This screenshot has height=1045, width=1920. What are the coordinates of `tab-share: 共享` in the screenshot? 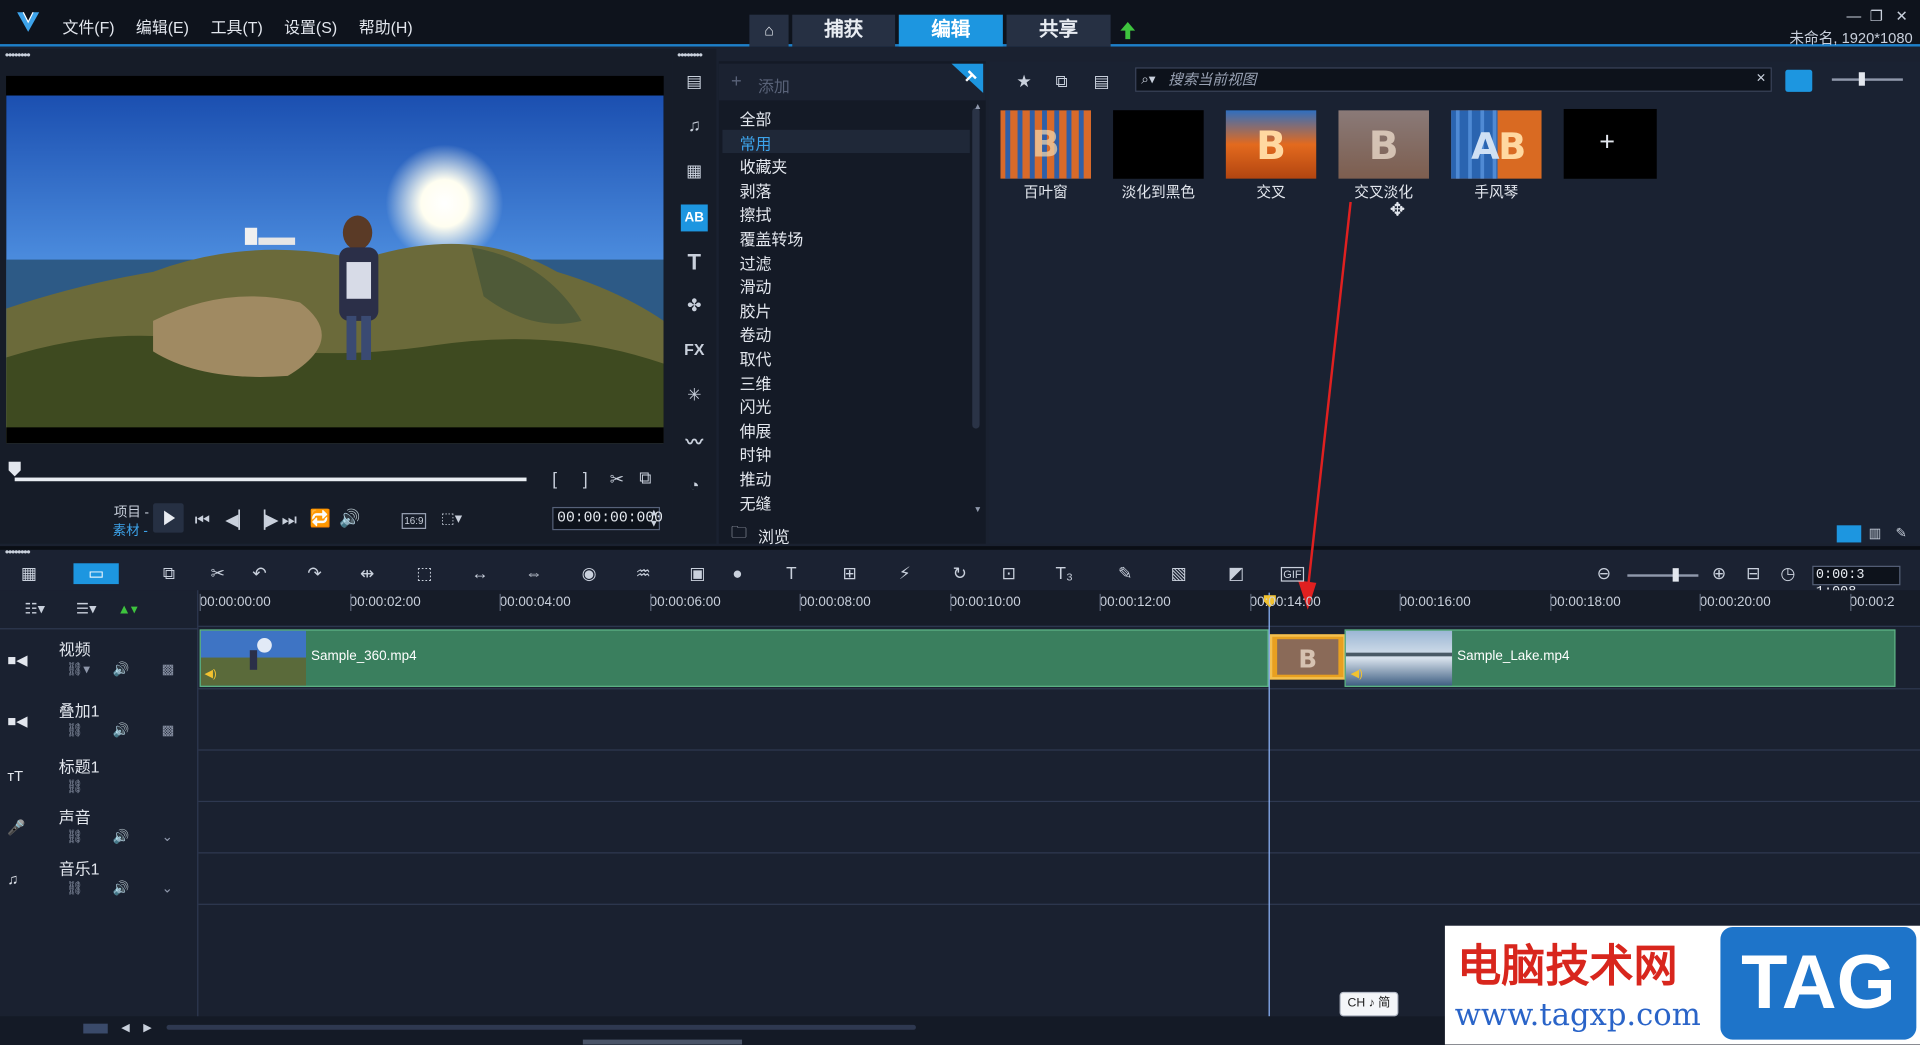 It's located at (1058, 30).